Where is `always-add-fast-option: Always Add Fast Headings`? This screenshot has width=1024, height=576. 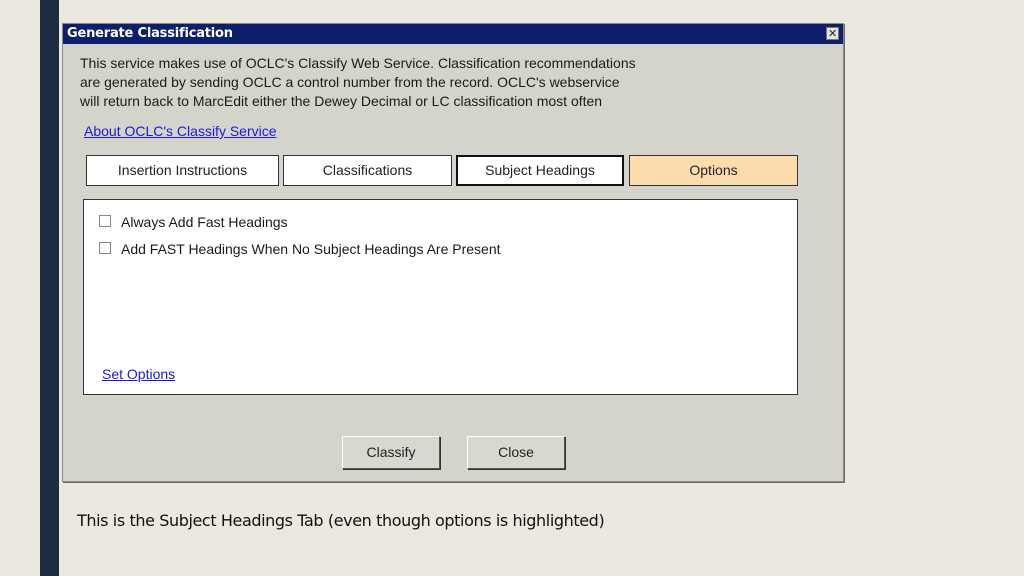 always-add-fast-option: Always Add Fast Headings is located at coordinates (193, 222).